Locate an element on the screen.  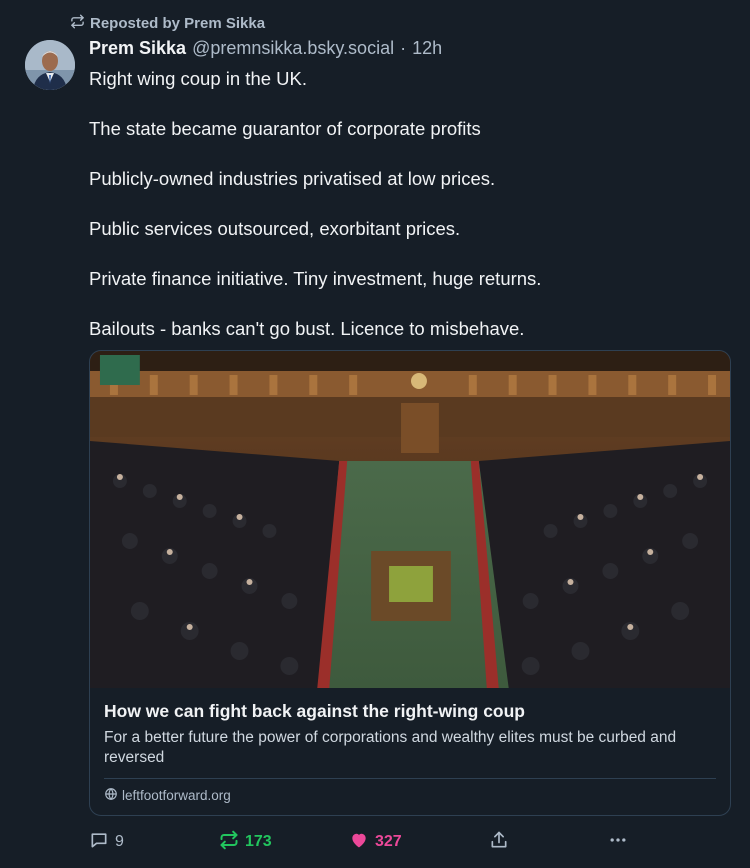
share-icon is located at coordinates (499, 842).